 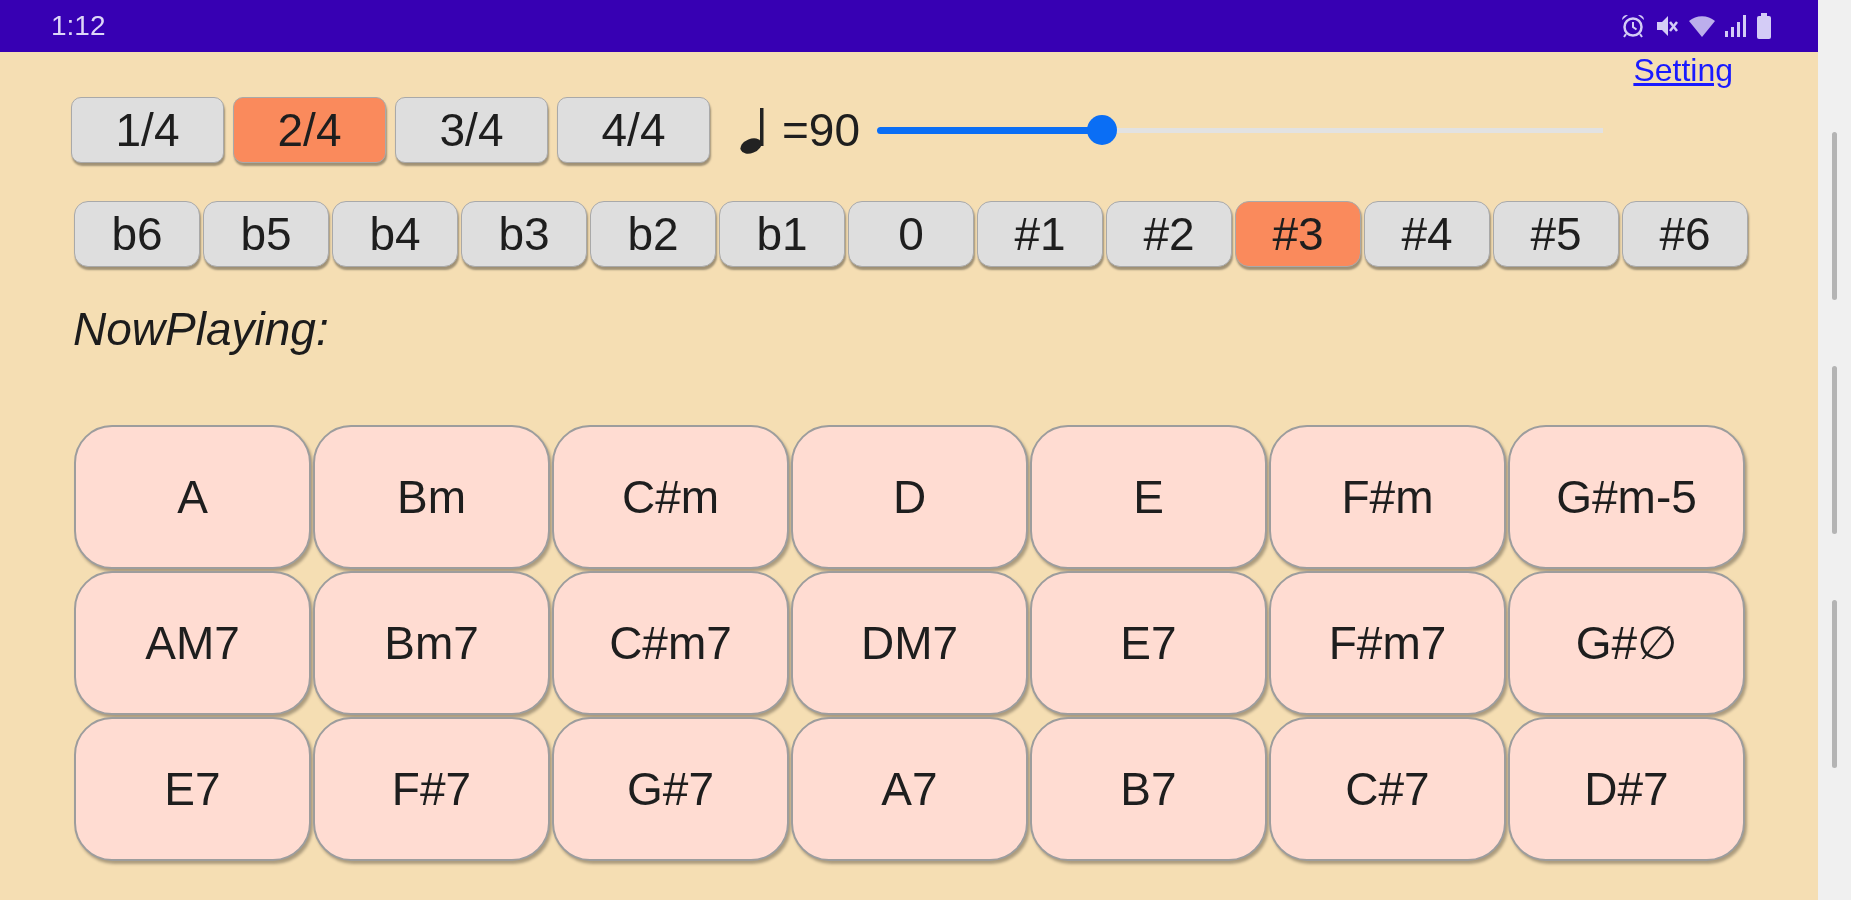 What do you see at coordinates (395, 234) in the screenshot?
I see `key-button: b4` at bounding box center [395, 234].